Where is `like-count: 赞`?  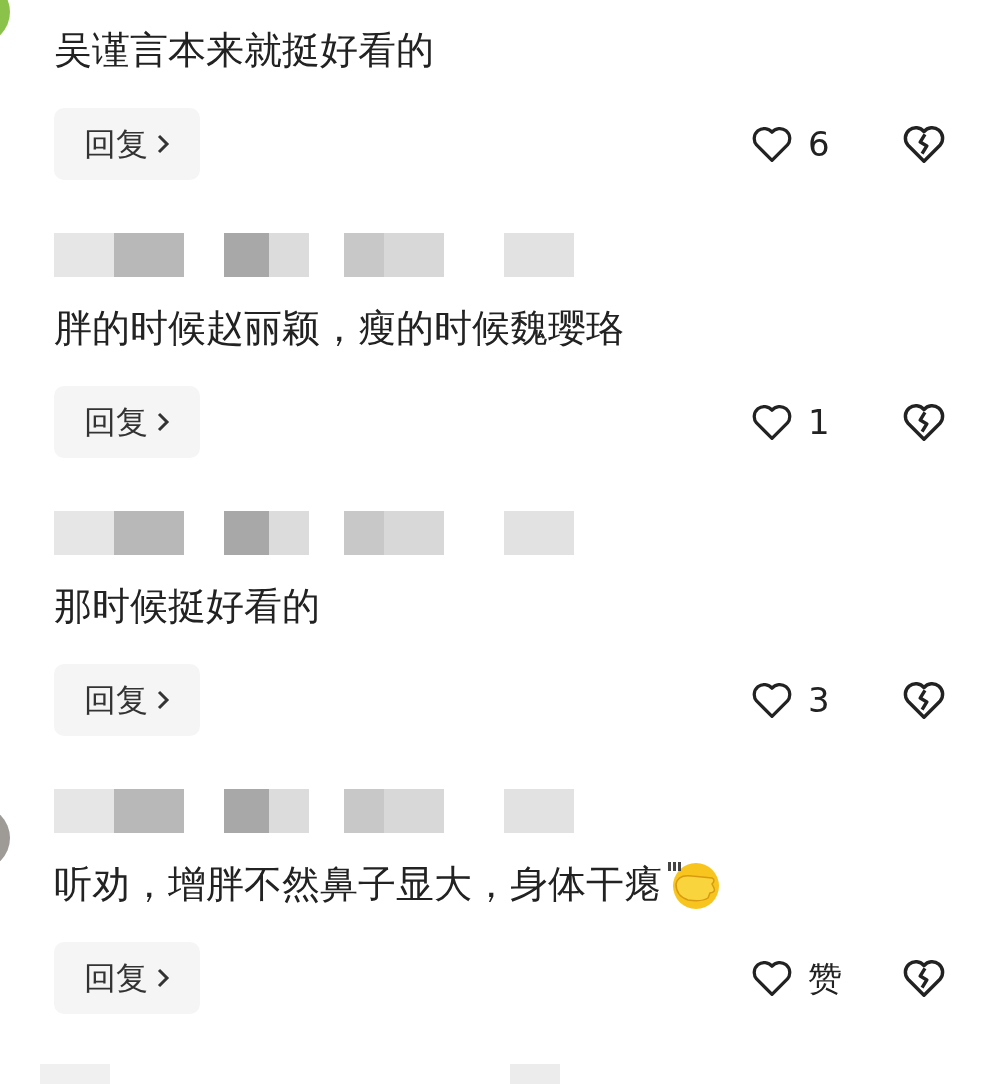 like-count: 赞 is located at coordinates (825, 978).